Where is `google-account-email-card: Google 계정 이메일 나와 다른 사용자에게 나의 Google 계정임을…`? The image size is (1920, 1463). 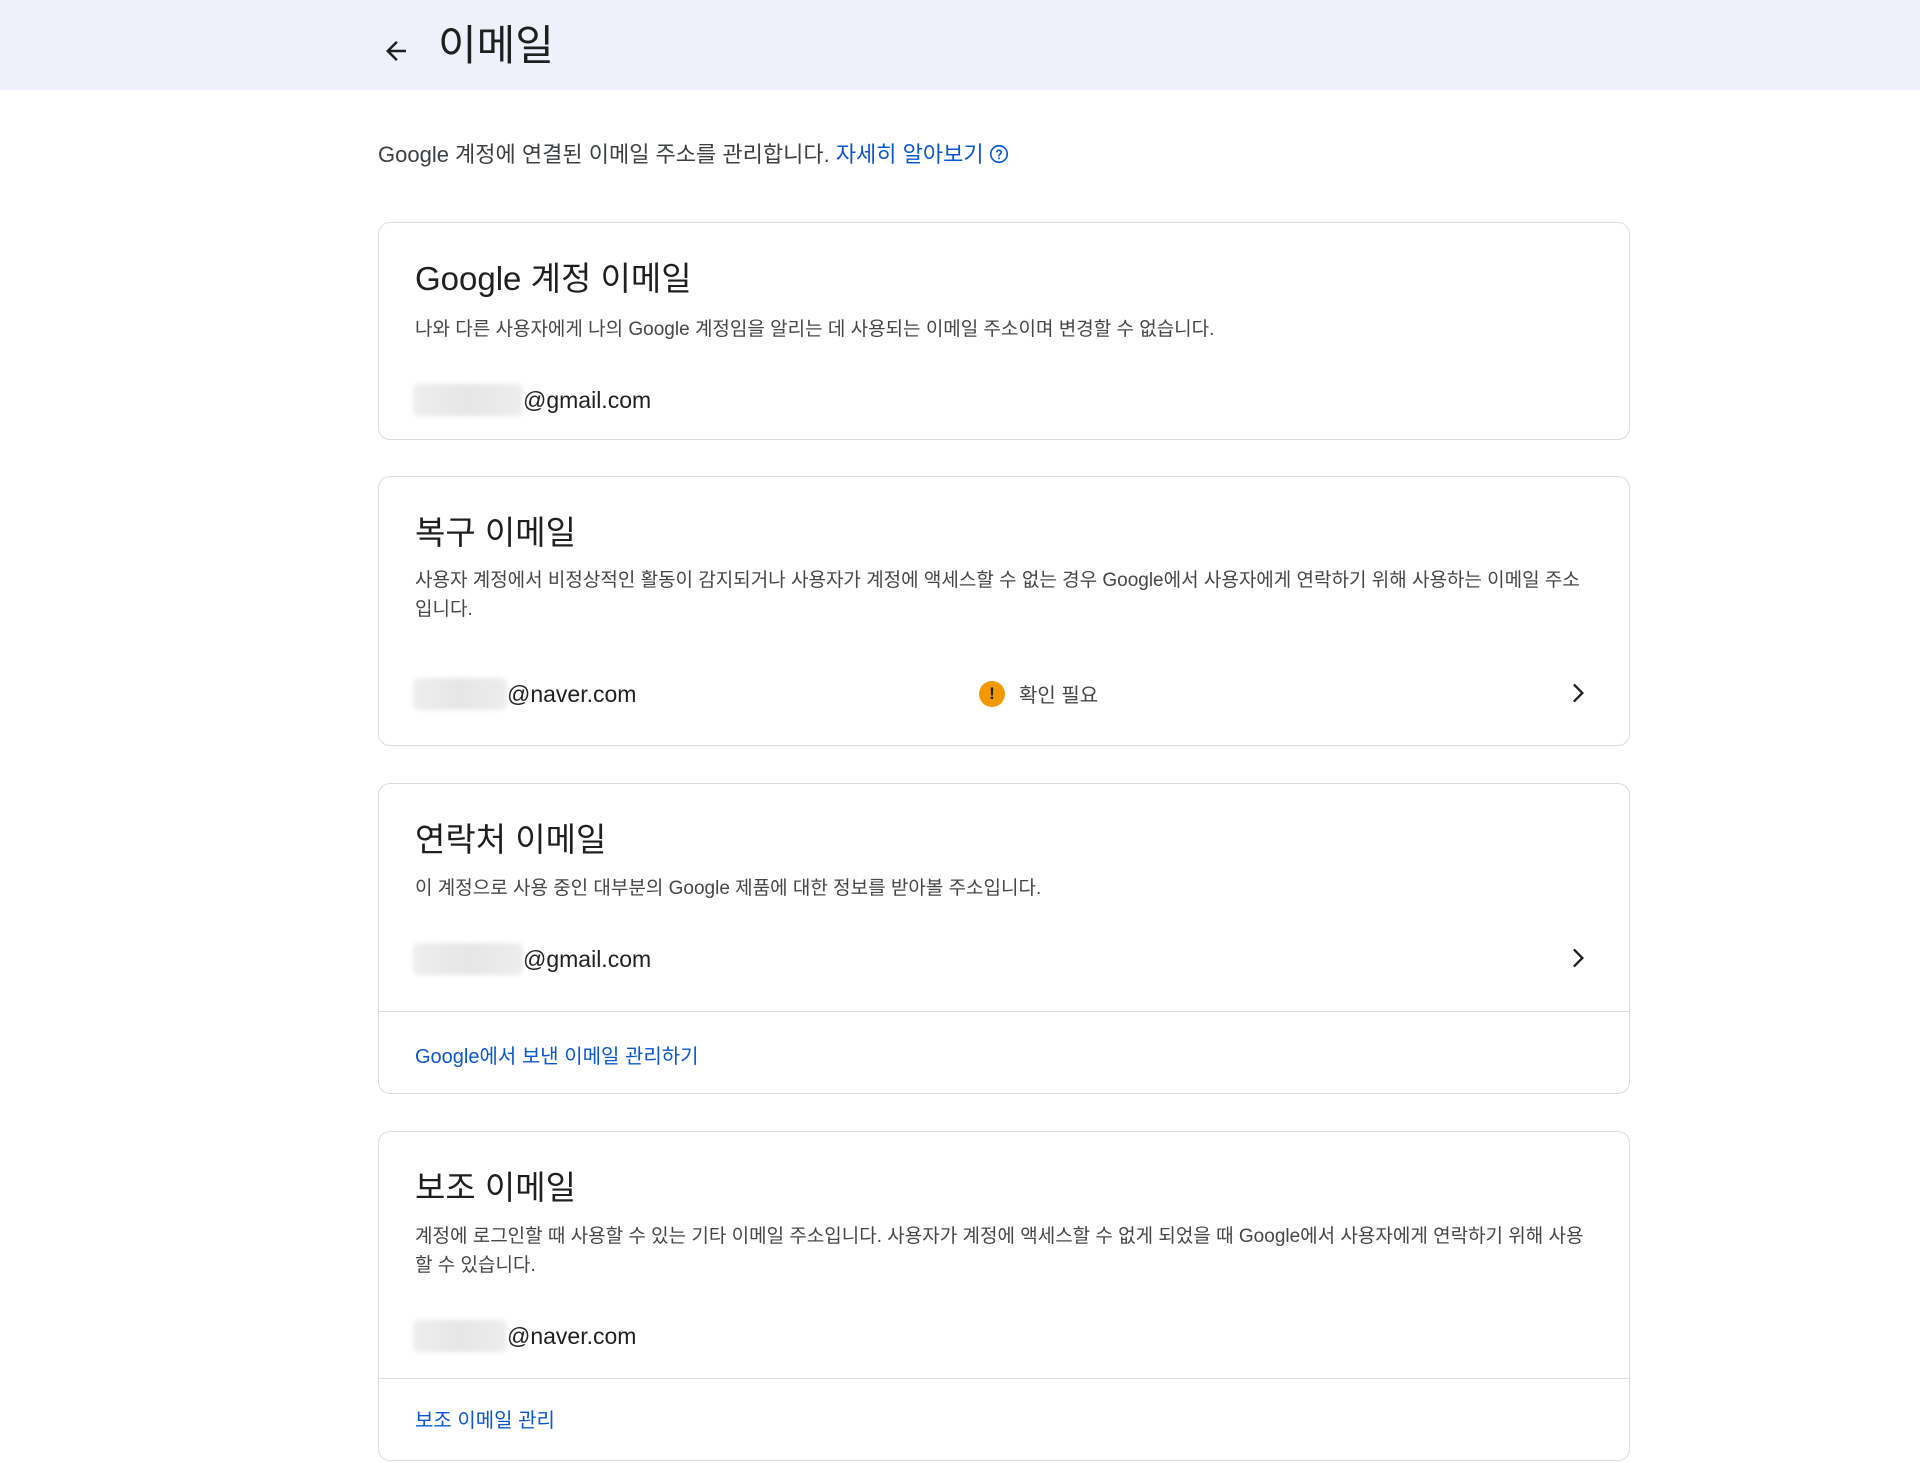
google-account-email-card: Google 계정 이메일 나와 다른 사용자에게 나의 Google 계정임을… is located at coordinates (1004, 331).